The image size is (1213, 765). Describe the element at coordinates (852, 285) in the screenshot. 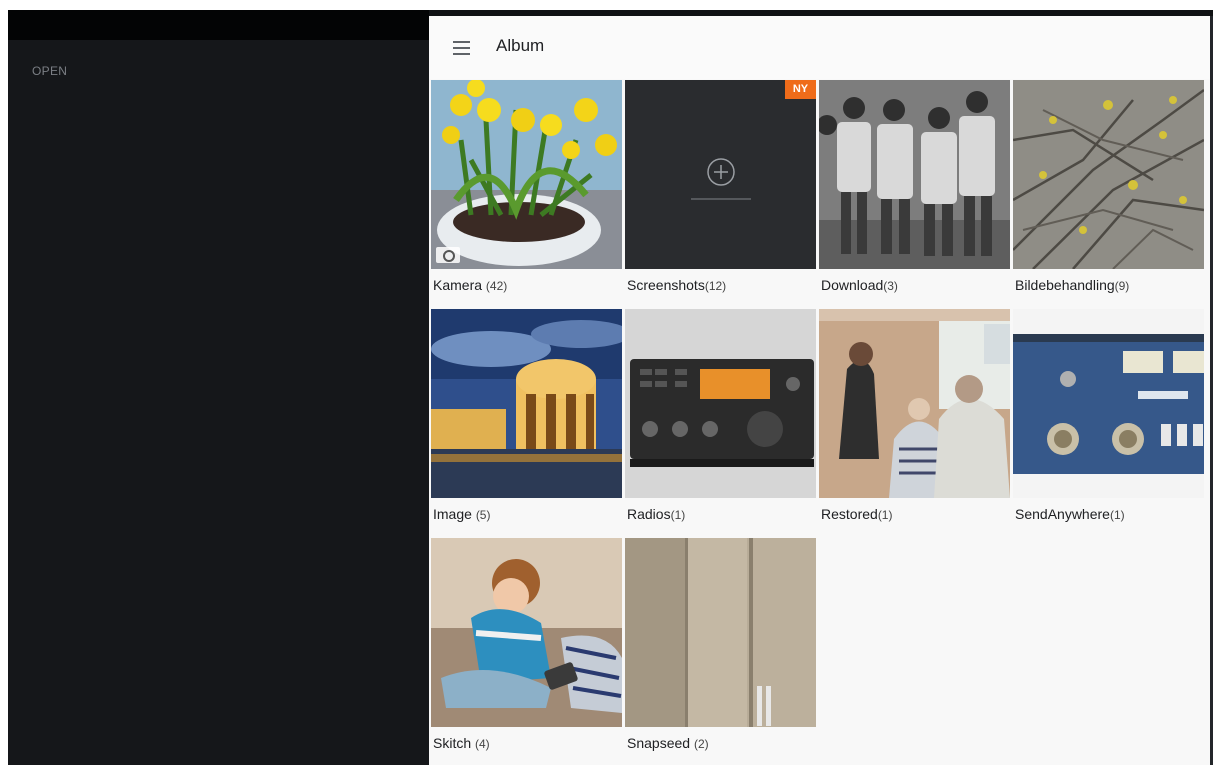

I see `album-name: Download` at that location.